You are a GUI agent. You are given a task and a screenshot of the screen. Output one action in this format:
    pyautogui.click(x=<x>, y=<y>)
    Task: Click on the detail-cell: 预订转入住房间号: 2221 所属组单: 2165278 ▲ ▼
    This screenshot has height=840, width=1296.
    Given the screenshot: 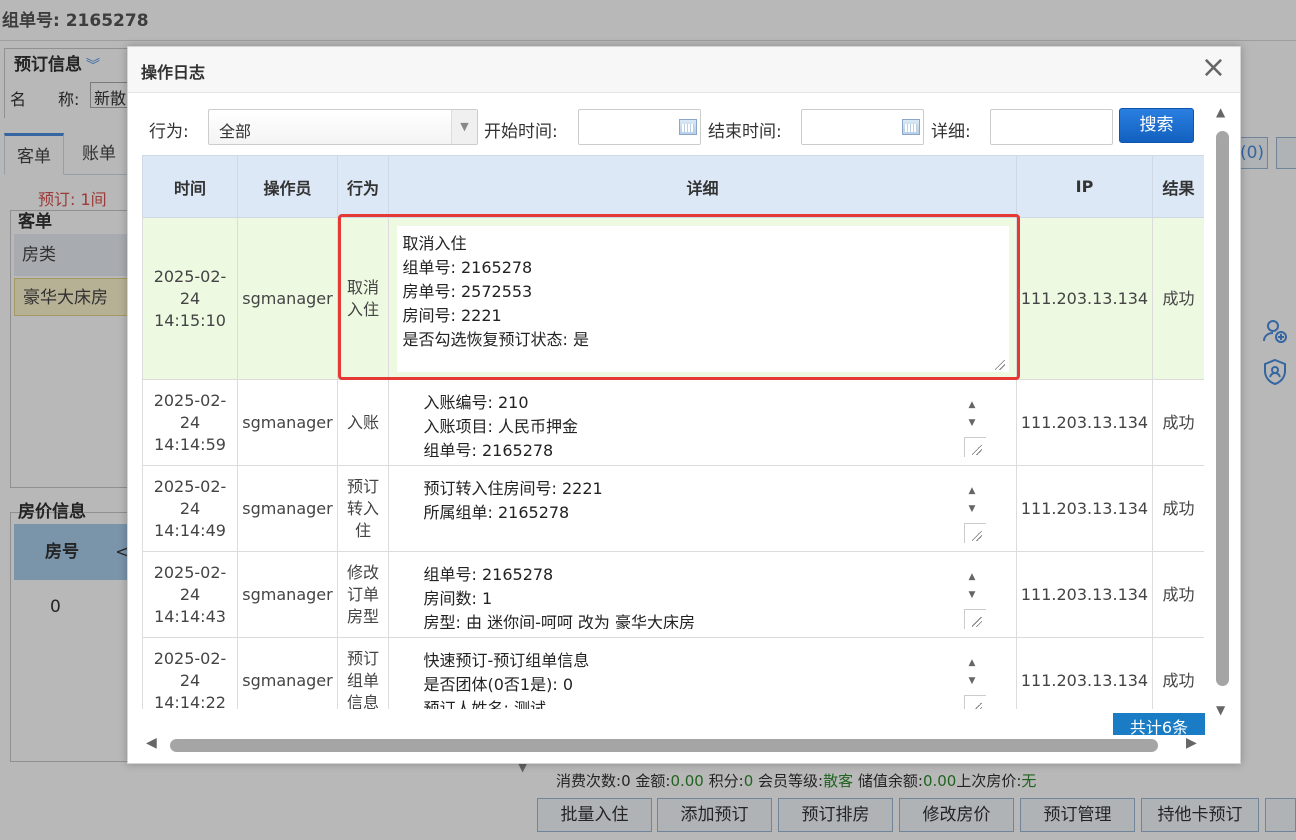 What is the action you would take?
    pyautogui.click(x=702, y=508)
    